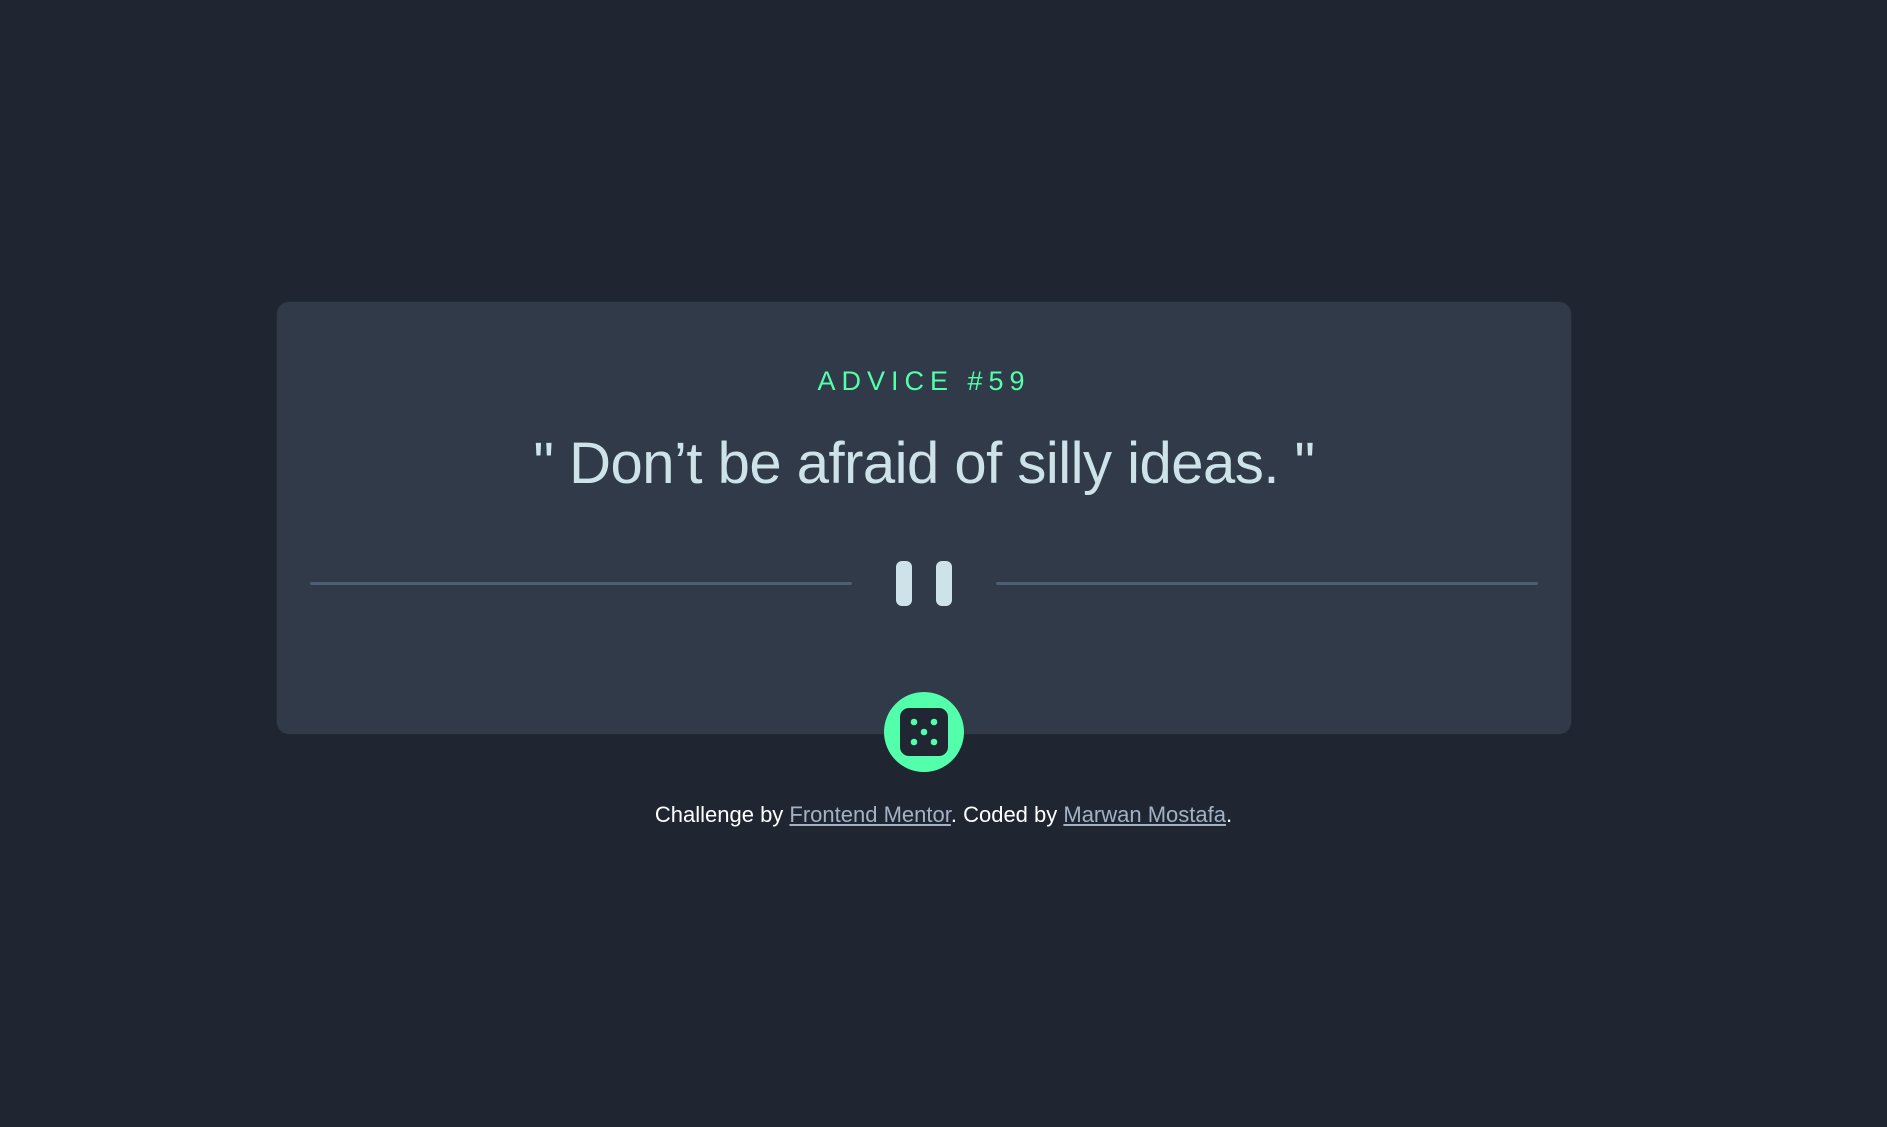  I want to click on divider-line-right, so click(1267, 583).